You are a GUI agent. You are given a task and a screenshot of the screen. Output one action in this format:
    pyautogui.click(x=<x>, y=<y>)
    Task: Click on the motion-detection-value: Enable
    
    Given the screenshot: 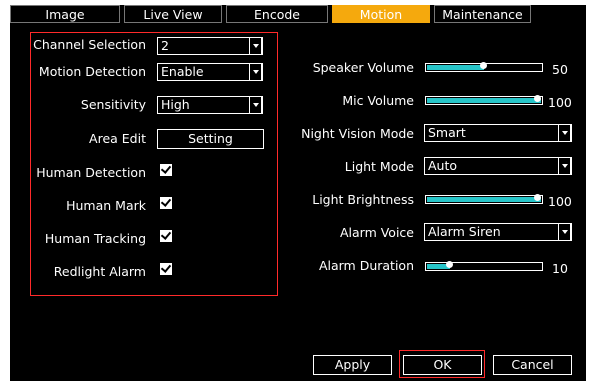 What is the action you would take?
    pyautogui.click(x=182, y=71)
    